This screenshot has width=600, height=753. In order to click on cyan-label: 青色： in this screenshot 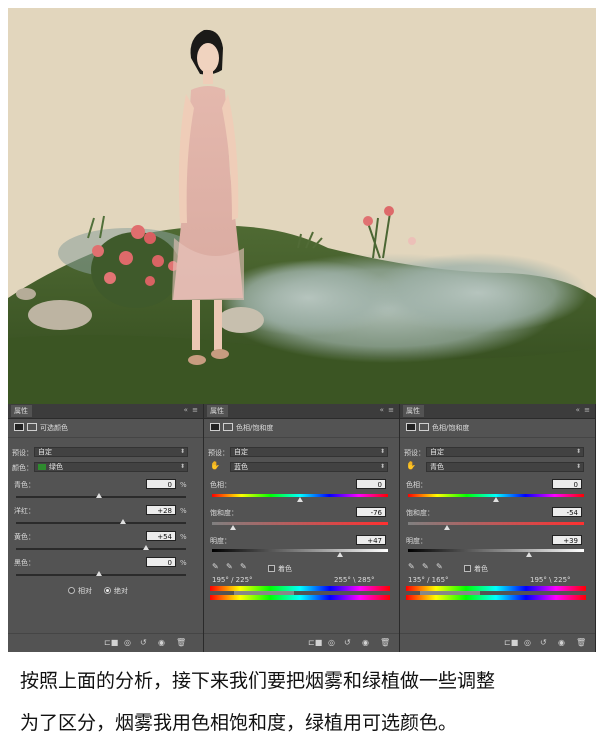, I will do `click(24, 485)`.